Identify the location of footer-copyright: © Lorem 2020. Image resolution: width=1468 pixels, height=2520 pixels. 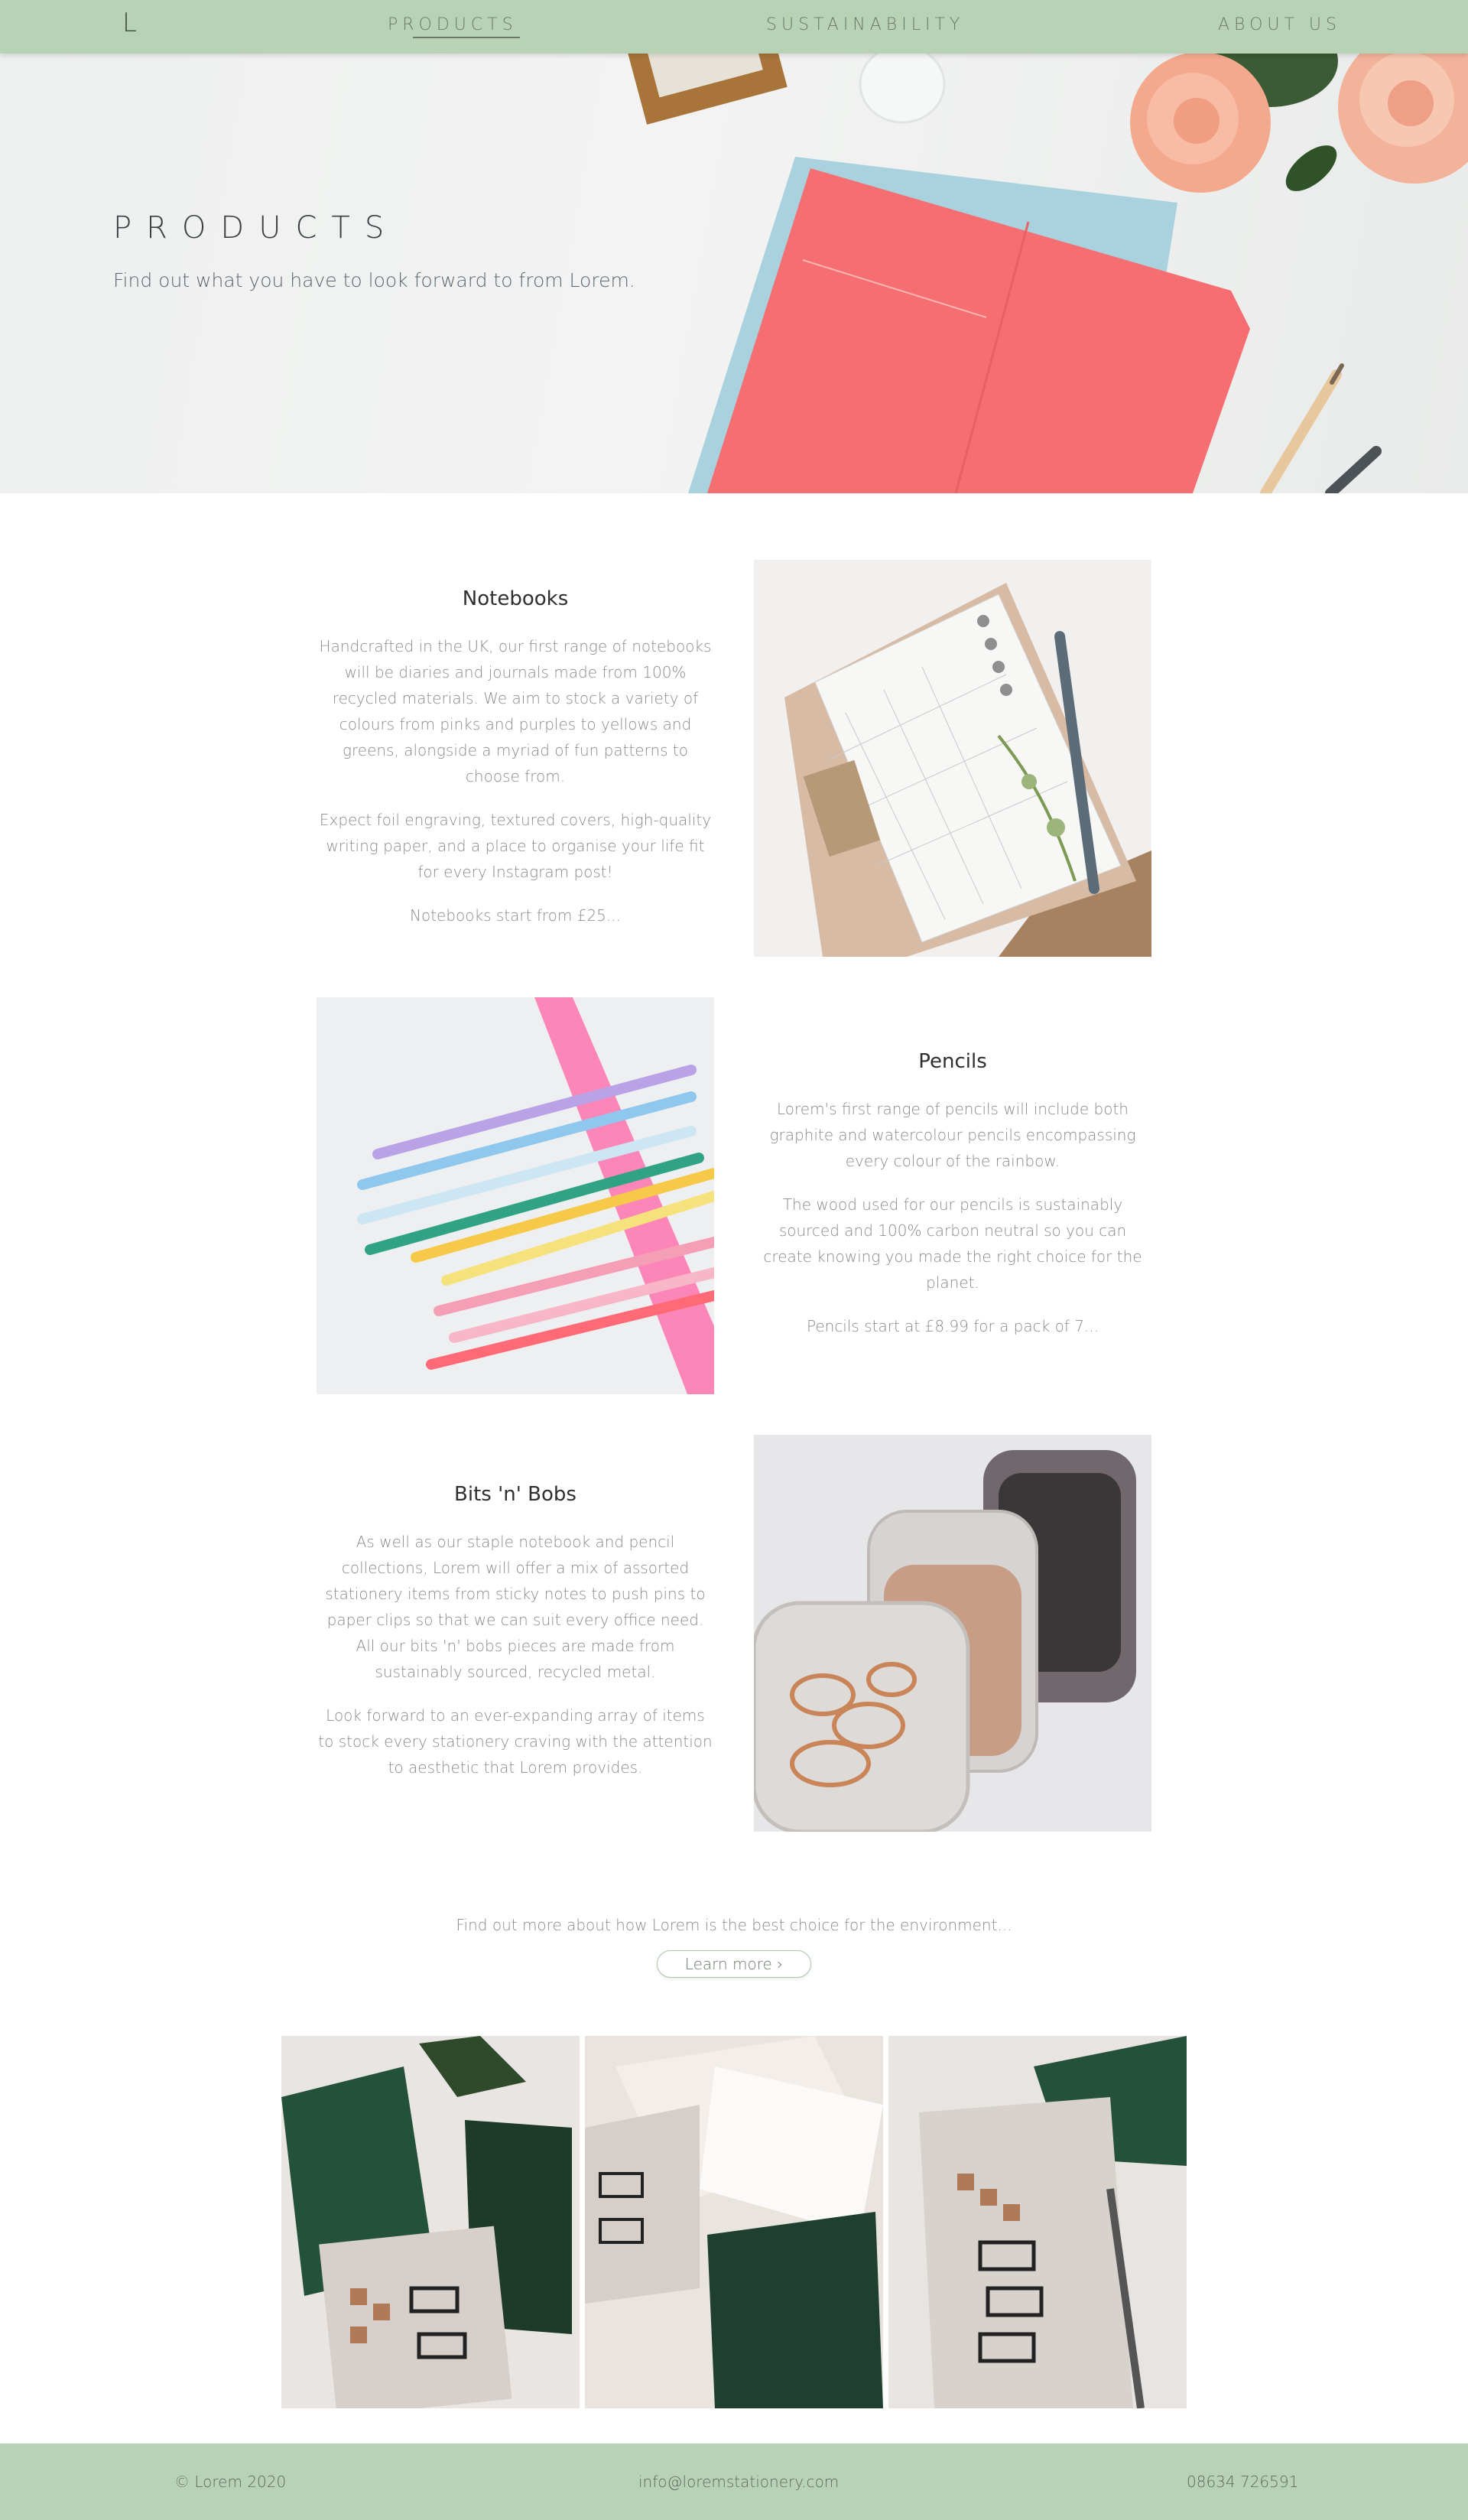
(230, 2482).